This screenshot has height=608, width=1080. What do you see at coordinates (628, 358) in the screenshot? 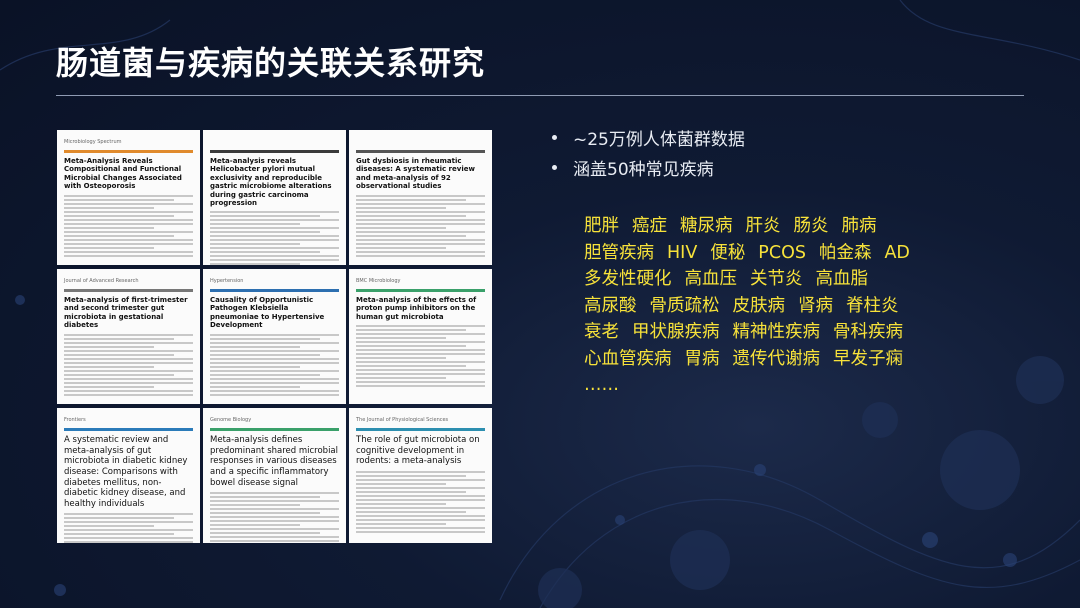
I see `disease-item: 心血管疾病` at bounding box center [628, 358].